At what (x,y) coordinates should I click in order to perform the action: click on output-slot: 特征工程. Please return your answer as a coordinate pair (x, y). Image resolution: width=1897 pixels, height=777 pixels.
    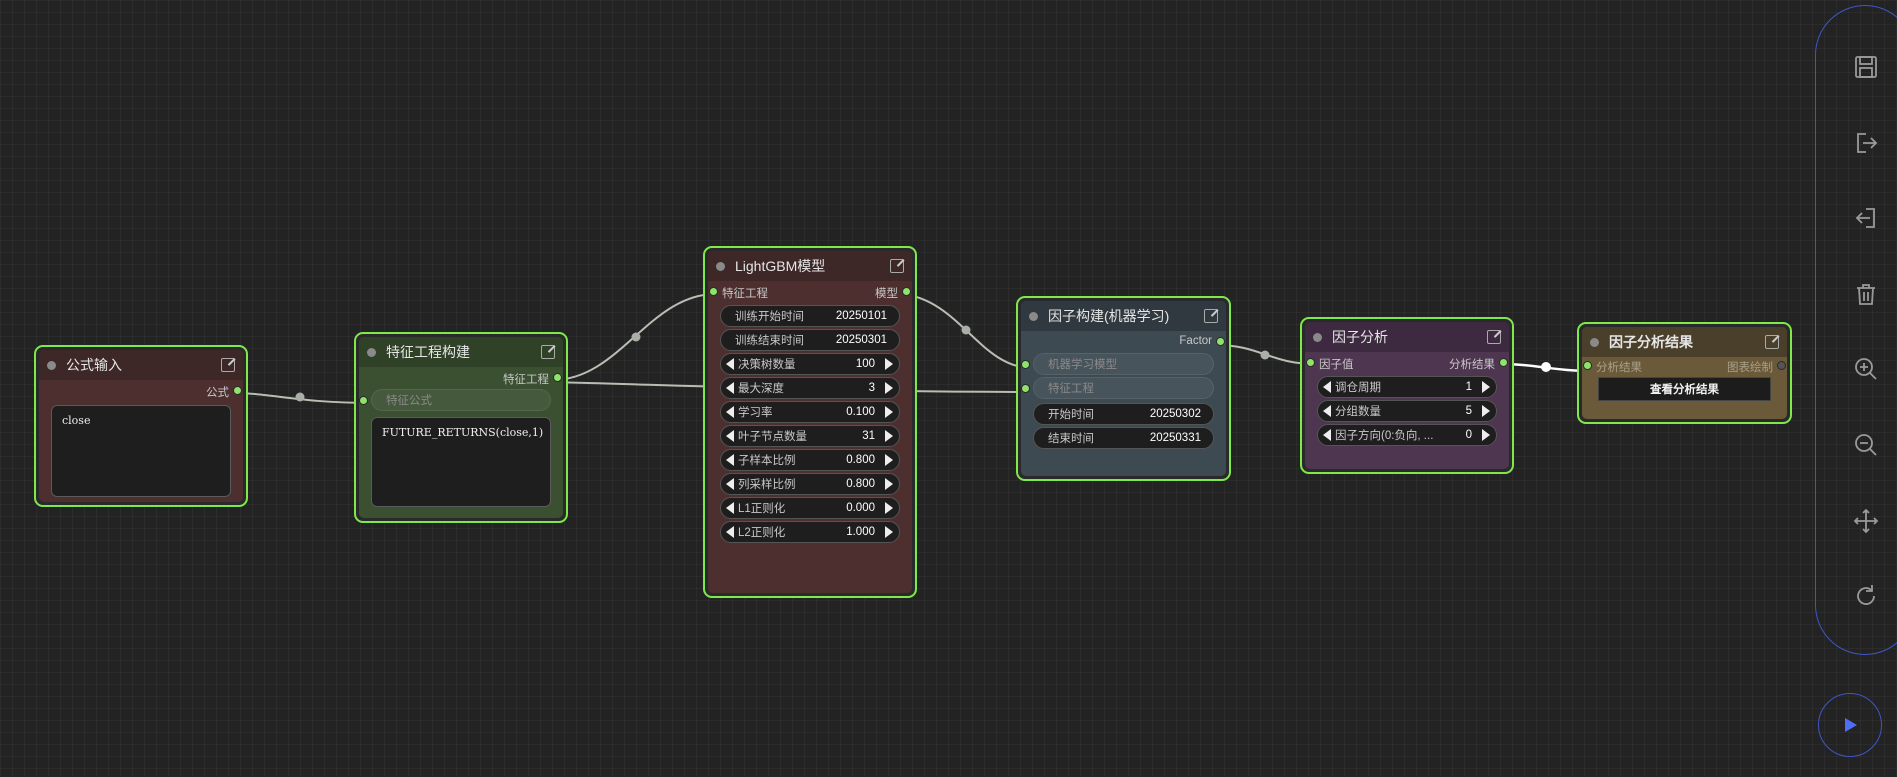
    Looking at the image, I should click on (461, 378).